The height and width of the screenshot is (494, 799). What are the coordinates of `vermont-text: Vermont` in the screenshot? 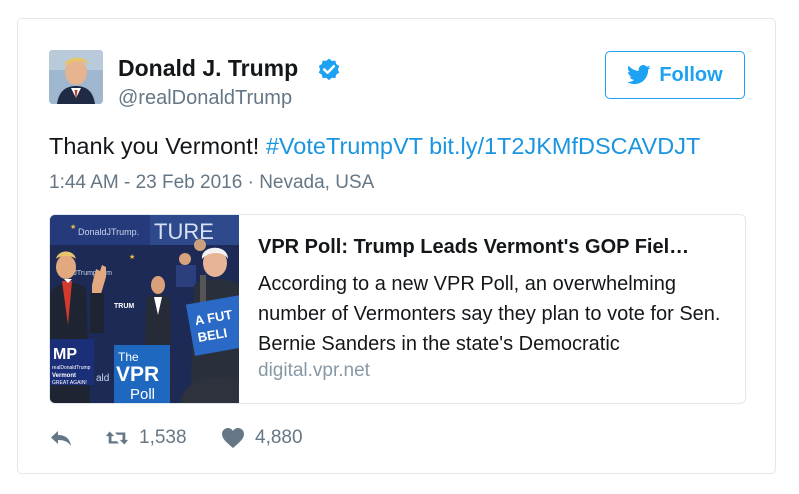 It's located at (64, 376).